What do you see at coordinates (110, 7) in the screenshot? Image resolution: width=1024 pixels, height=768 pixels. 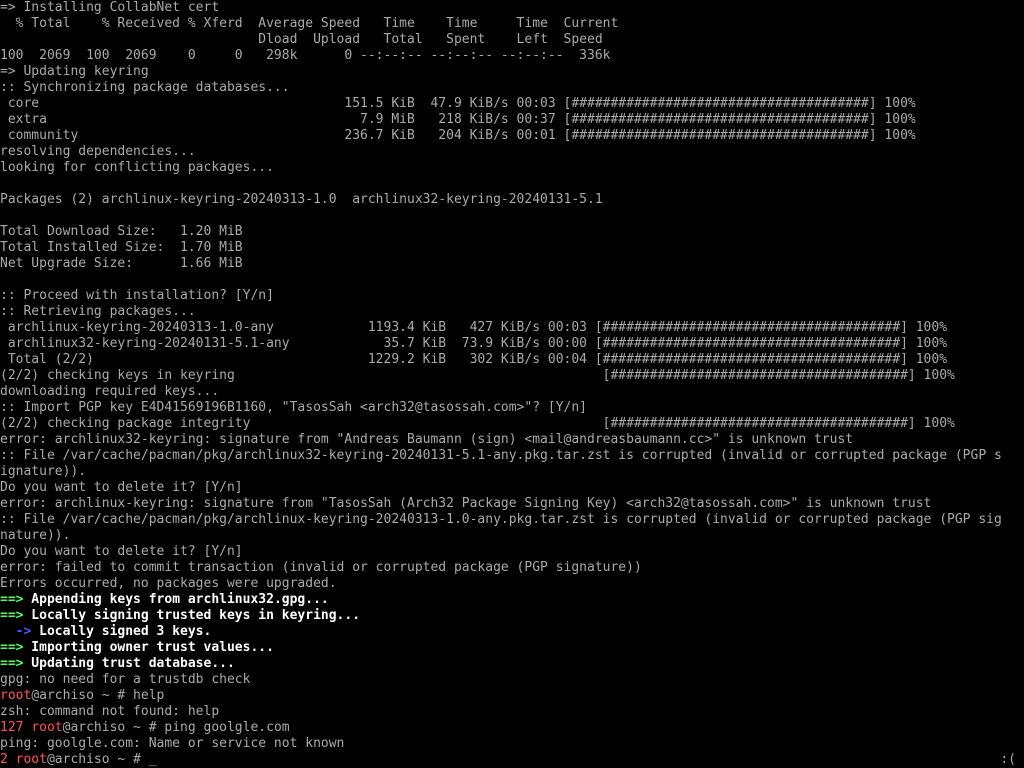 I see `terminal-line: => Installing CollabNet cert` at bounding box center [110, 7].